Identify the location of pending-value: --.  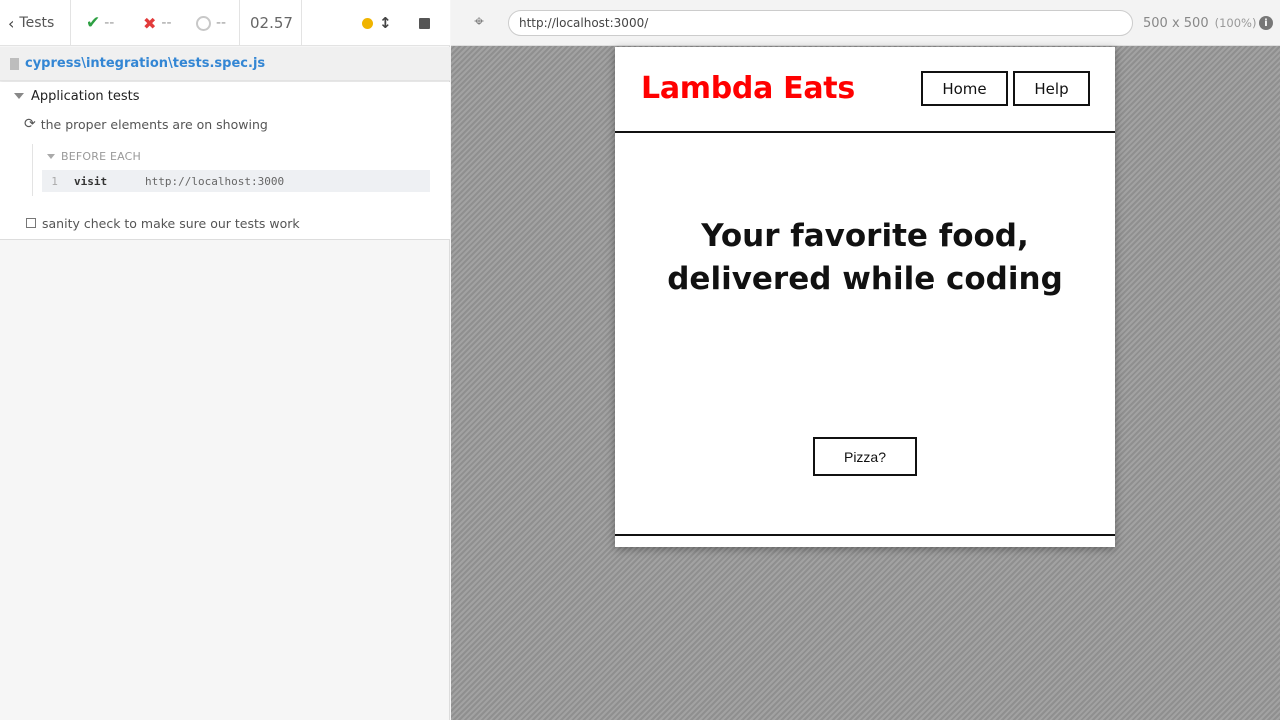
(221, 23).